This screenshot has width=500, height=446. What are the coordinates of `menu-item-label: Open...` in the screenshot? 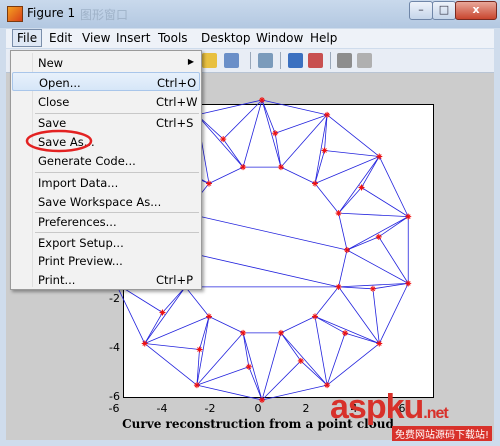 It's located at (60, 83).